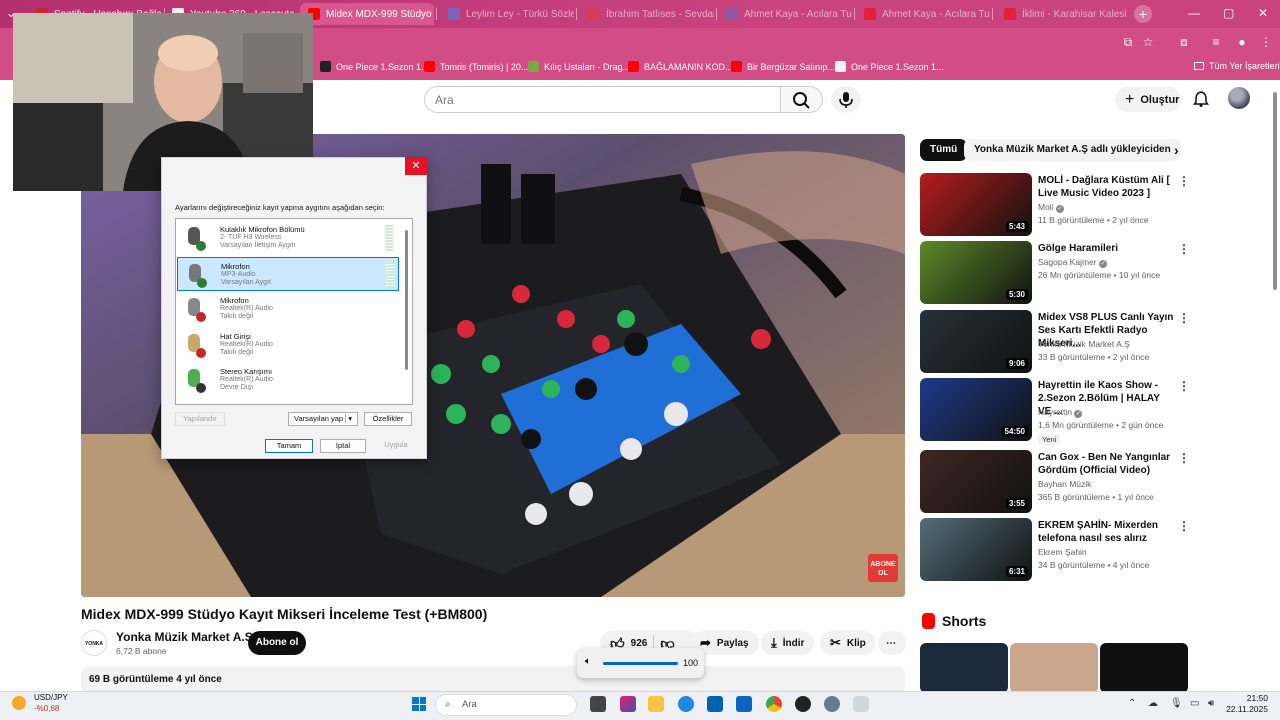 Image resolution: width=1280 pixels, height=720 pixels. I want to click on start-button, so click(419, 704).